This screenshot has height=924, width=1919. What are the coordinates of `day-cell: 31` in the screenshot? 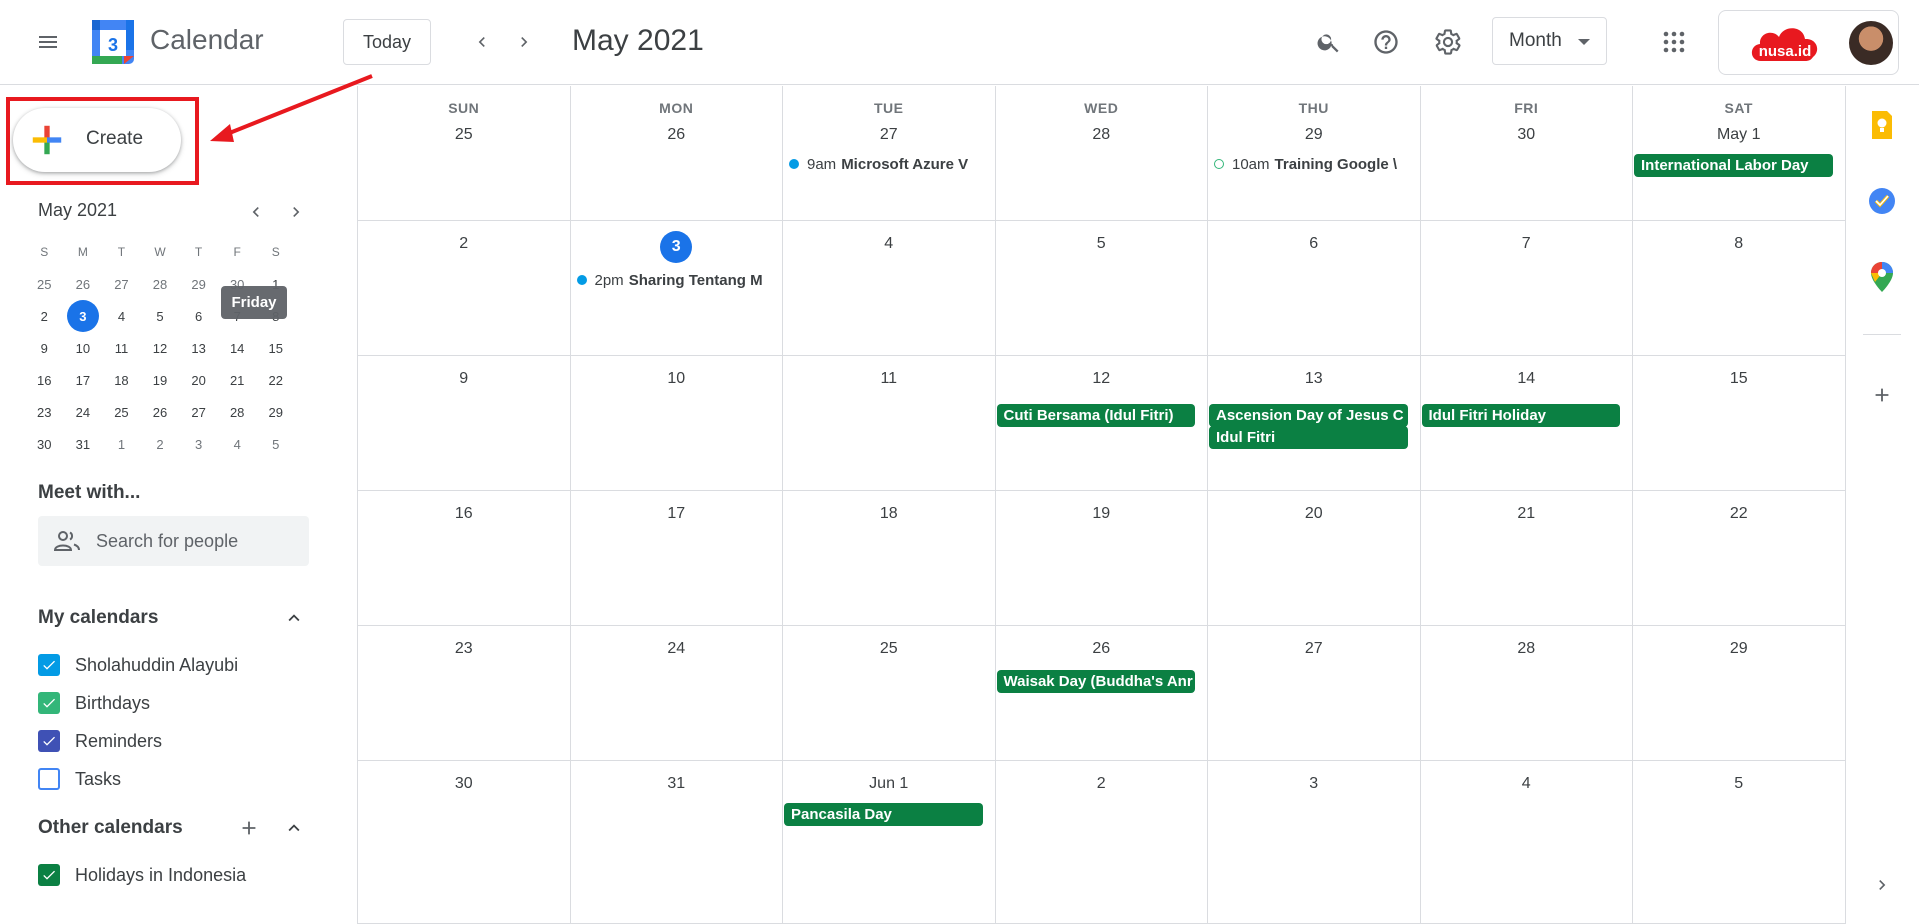 It's located at (676, 842).